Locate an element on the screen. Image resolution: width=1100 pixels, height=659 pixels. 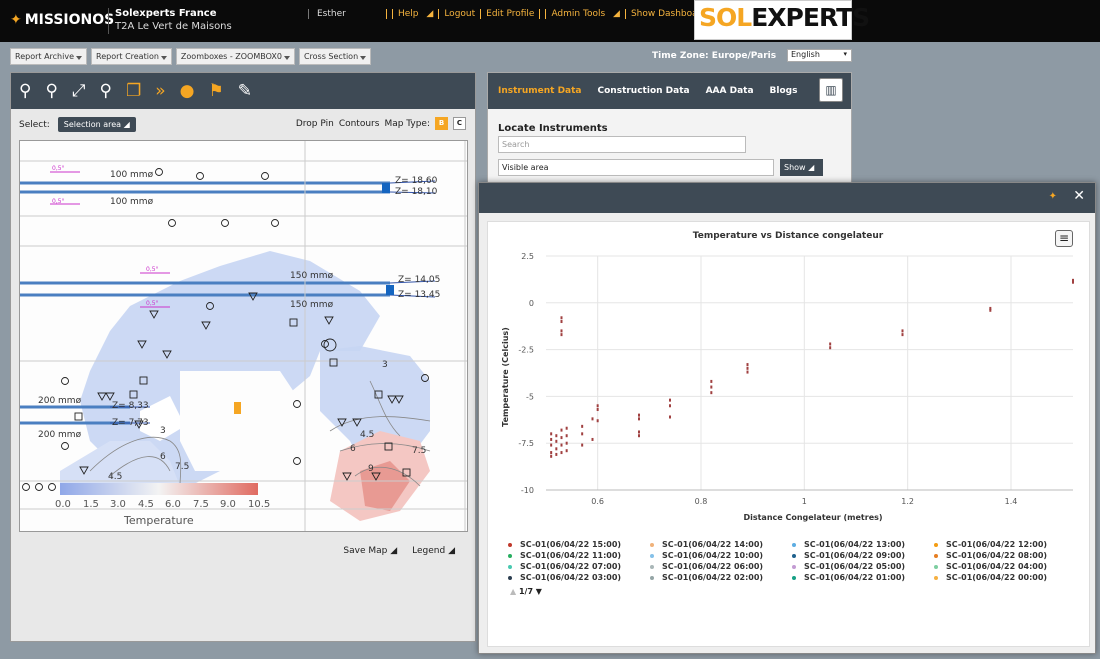
close-icon: ✕ is located at coordinates (1079, 196).